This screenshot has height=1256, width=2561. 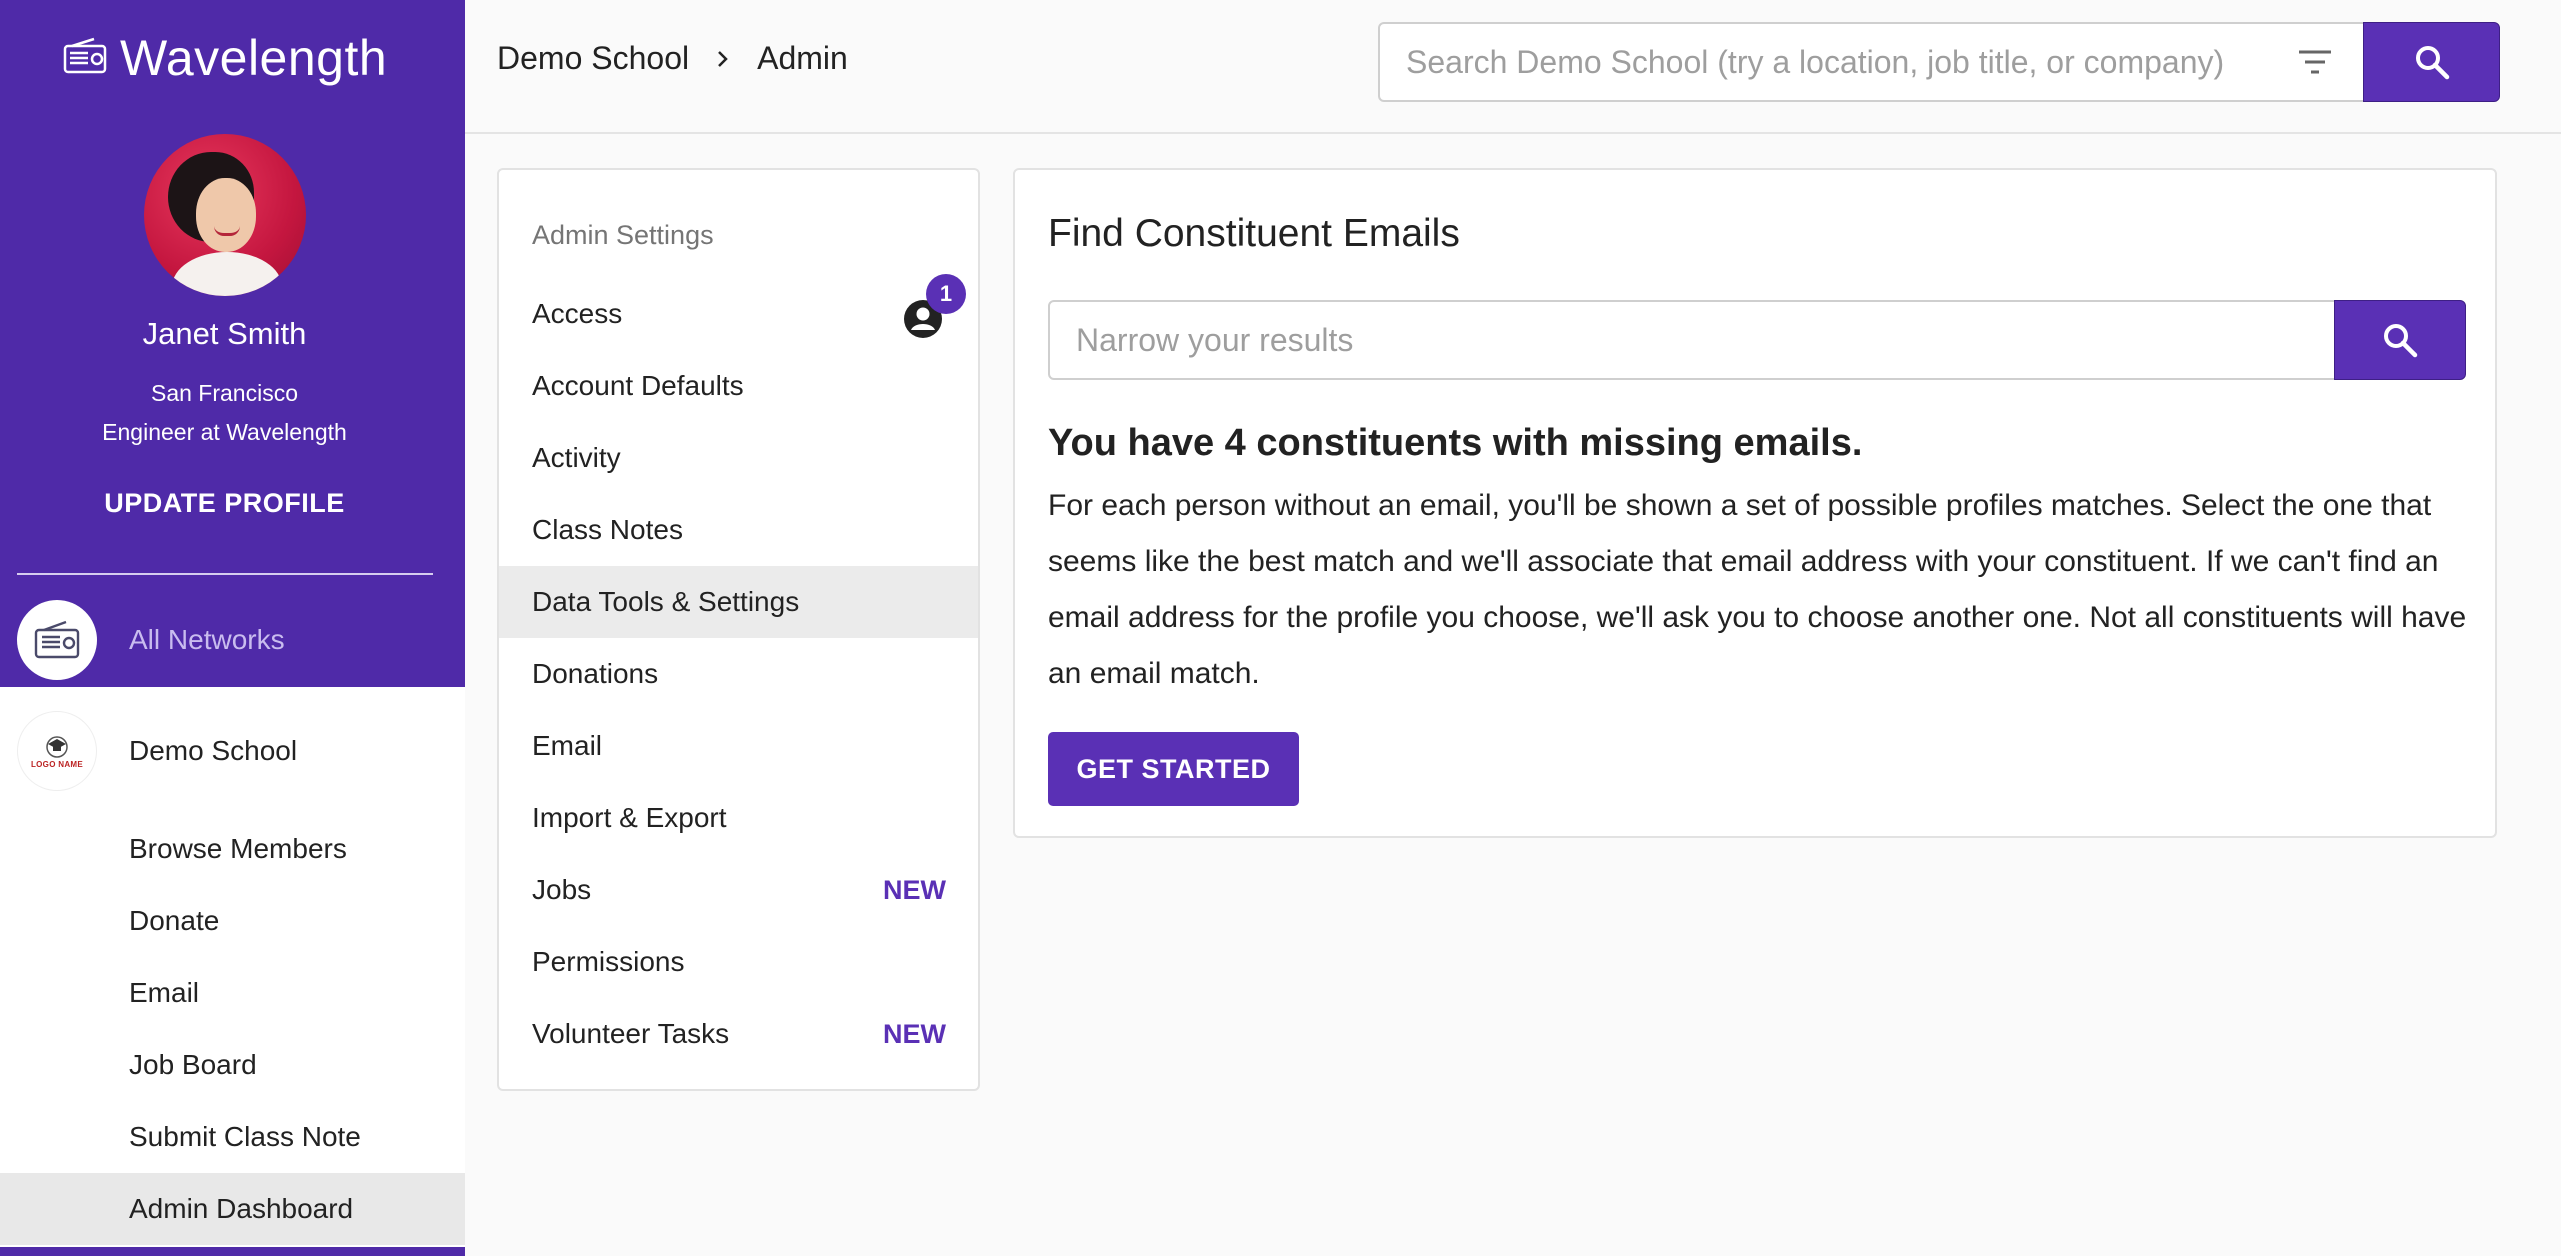 I want to click on narrow-search-button, so click(x=2400, y=340).